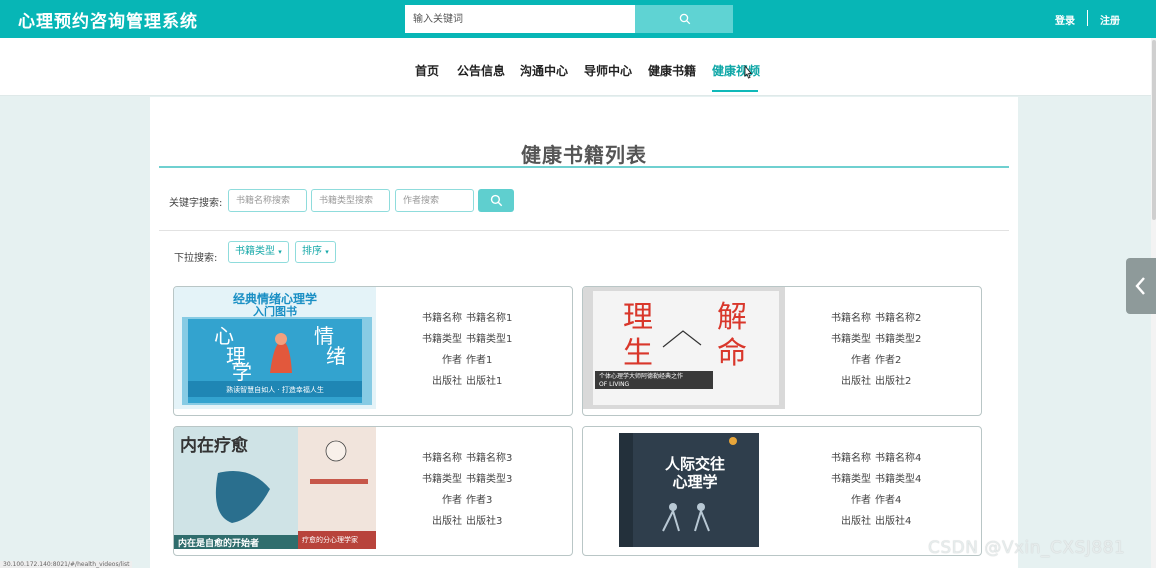  What do you see at coordinates (732, 317) in the screenshot?
I see `cover-char: 解` at bounding box center [732, 317].